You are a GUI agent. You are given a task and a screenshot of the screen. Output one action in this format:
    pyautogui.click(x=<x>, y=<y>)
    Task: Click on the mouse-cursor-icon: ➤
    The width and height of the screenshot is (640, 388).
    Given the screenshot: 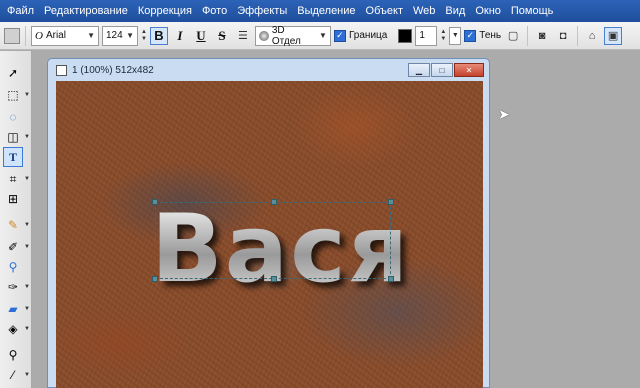 What is the action you would take?
    pyautogui.click(x=504, y=114)
    